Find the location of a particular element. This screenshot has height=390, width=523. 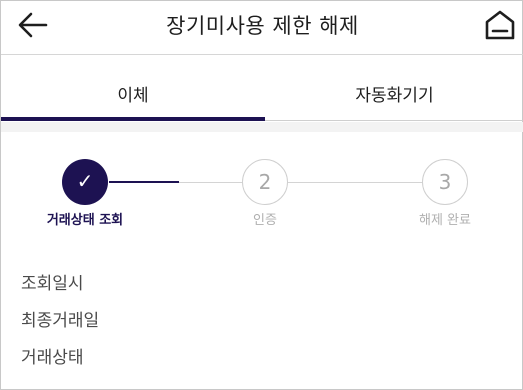

home-button is located at coordinates (500, 25).